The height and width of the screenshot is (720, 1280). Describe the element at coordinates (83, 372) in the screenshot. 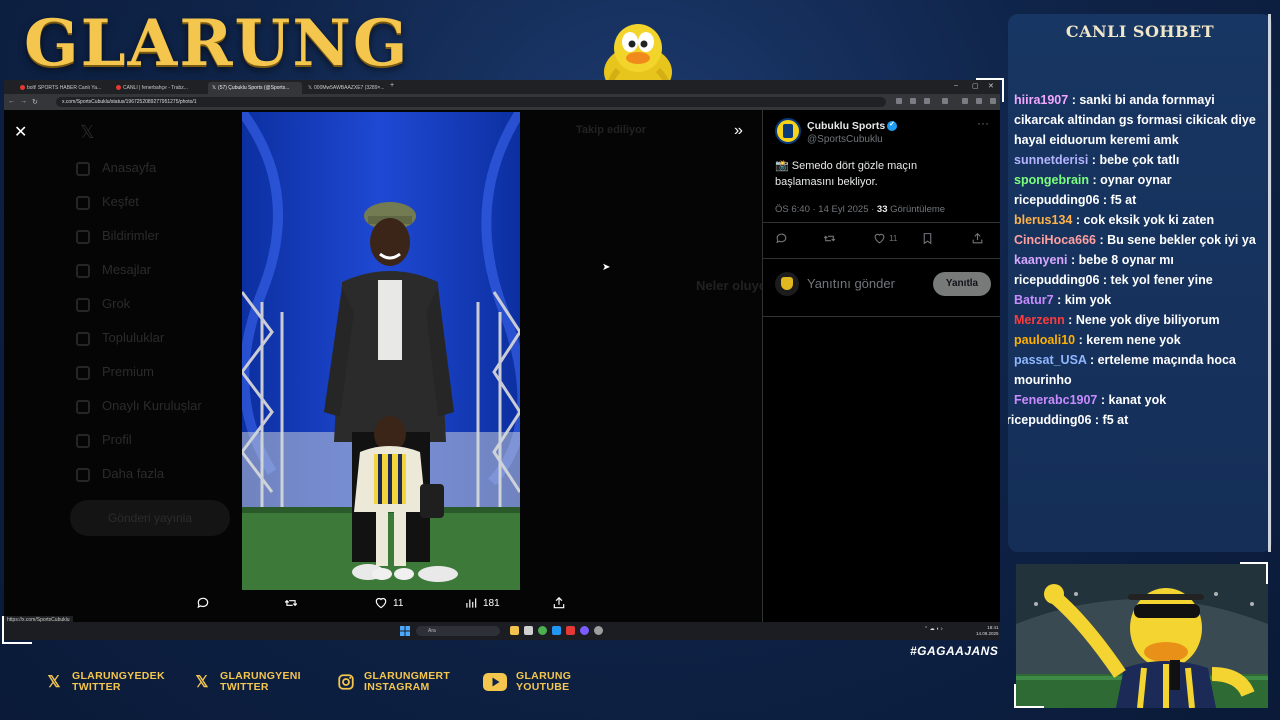

I see `premium-icon` at that location.